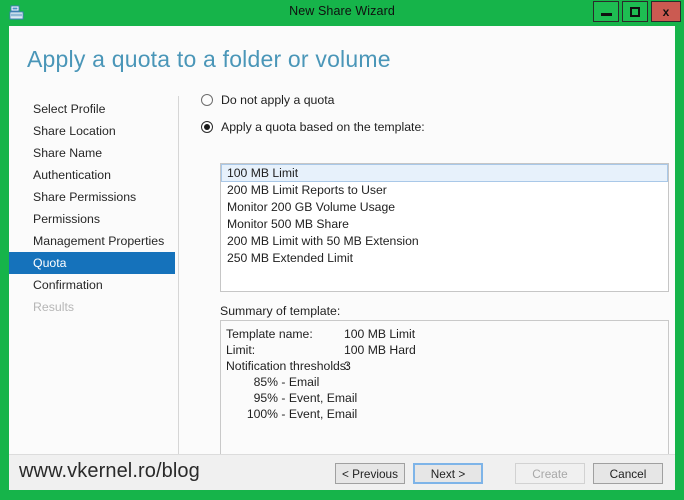 The height and width of the screenshot is (500, 684). I want to click on sidebar-item-permissions: Permissions, so click(94, 219).